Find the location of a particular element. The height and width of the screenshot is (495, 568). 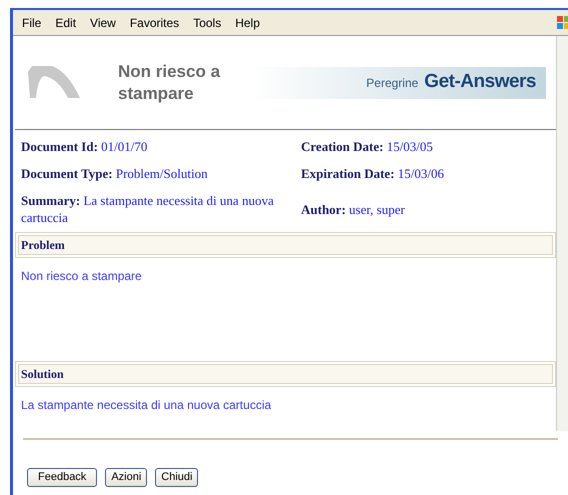

menu-item: File is located at coordinates (32, 23).